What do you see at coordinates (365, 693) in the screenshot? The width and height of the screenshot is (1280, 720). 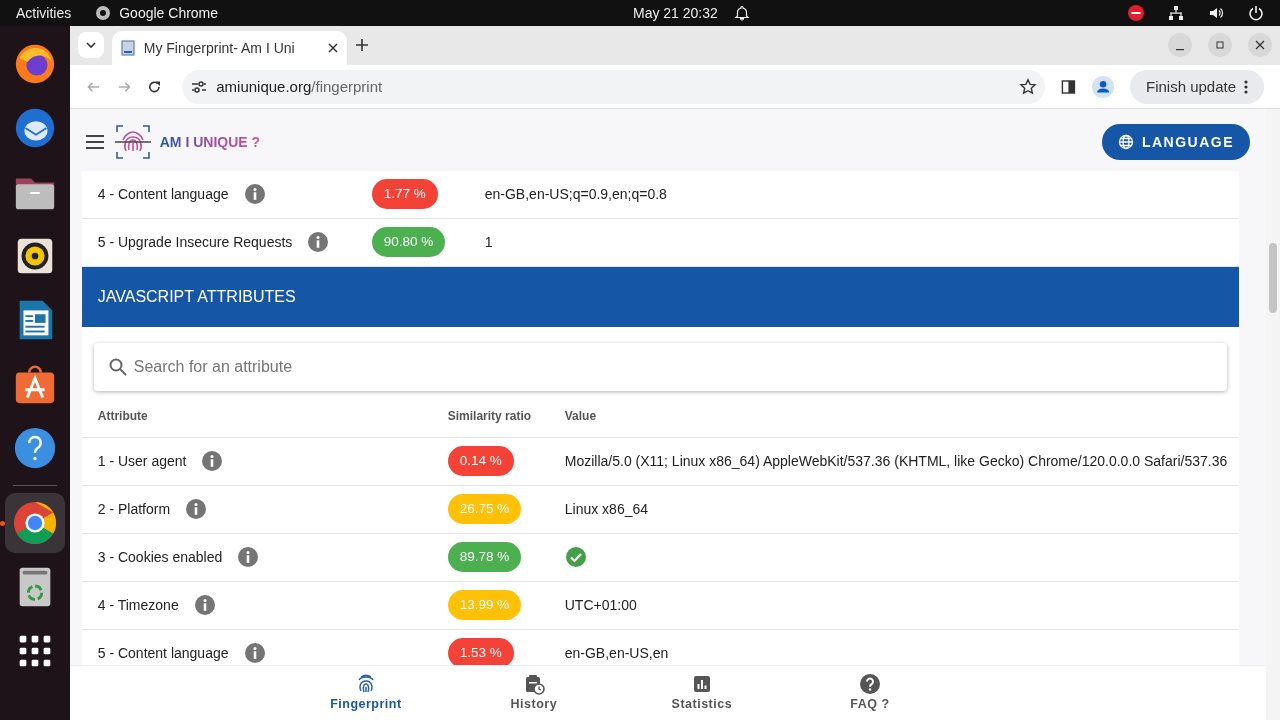 I see `nav-tab: Fingerprint` at bounding box center [365, 693].